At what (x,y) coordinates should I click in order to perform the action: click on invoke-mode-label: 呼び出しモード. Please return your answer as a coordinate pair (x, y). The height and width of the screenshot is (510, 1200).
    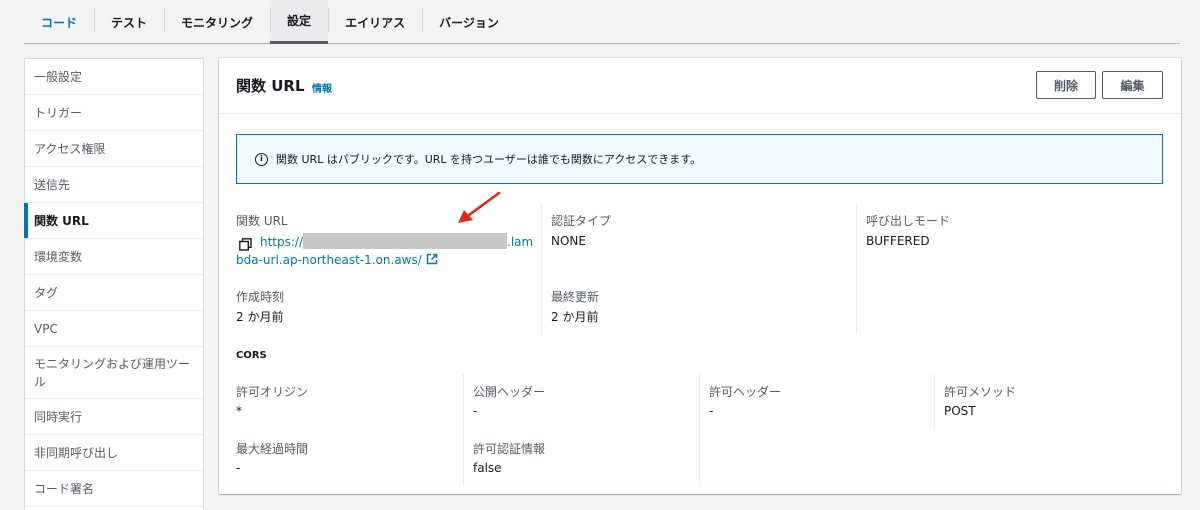
    Looking at the image, I should click on (908, 221).